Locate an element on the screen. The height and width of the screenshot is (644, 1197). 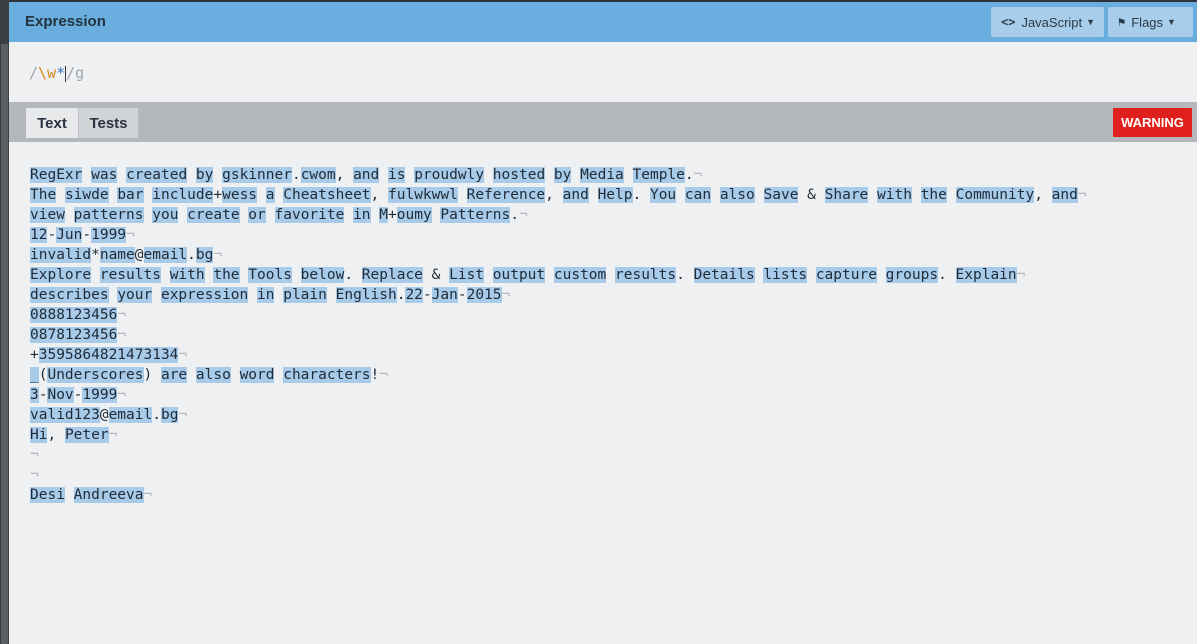
left-scrollbar is located at coordinates (4, 322).